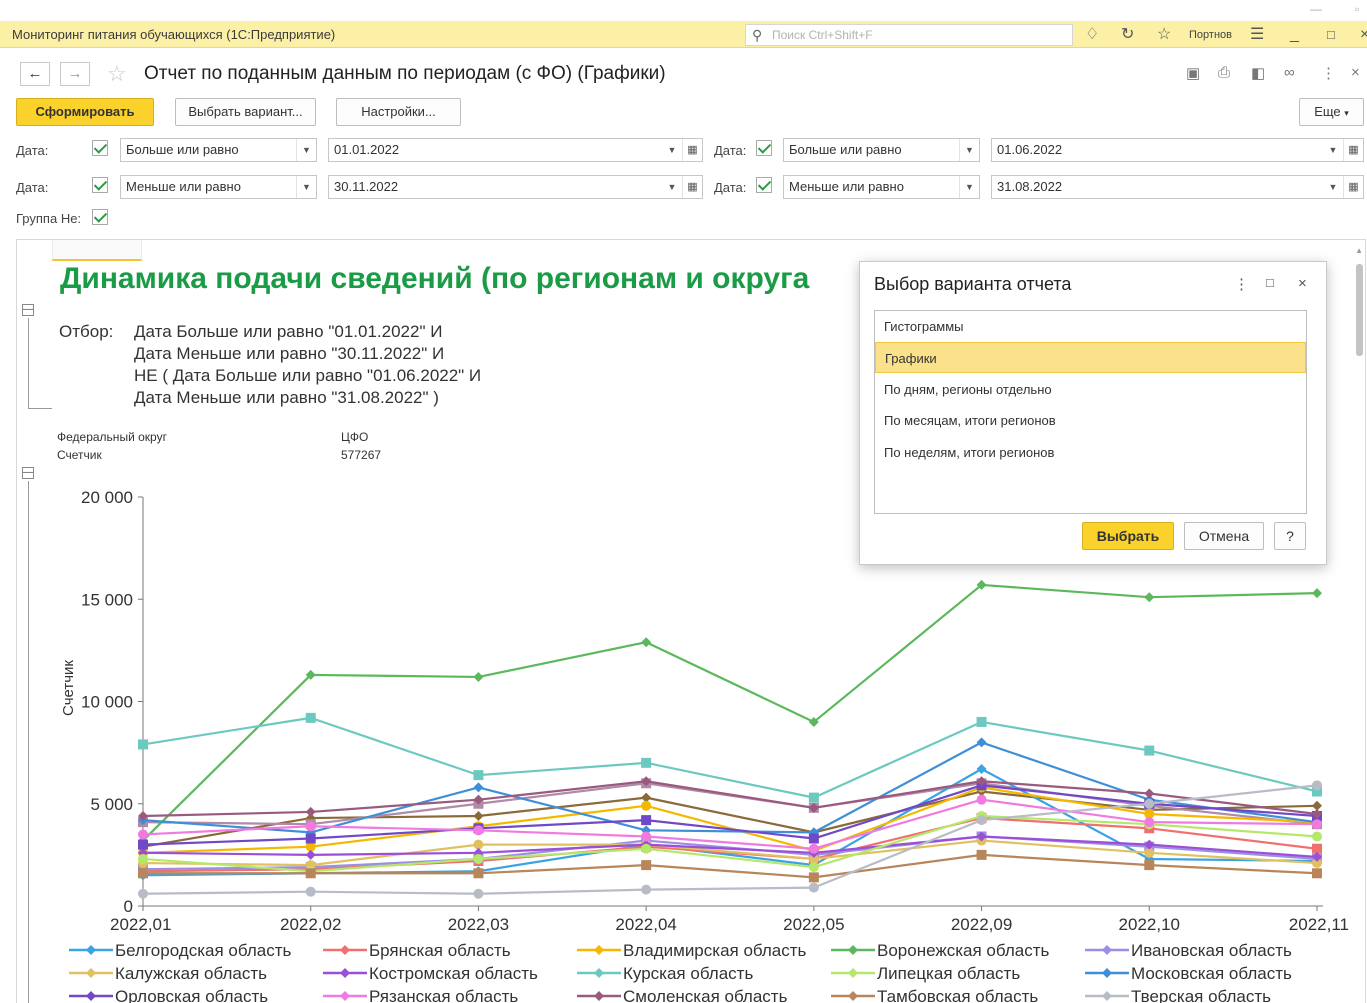  What do you see at coordinates (218, 187) in the screenshot?
I see `condition-select-2: Меньше или равно ▼` at bounding box center [218, 187].